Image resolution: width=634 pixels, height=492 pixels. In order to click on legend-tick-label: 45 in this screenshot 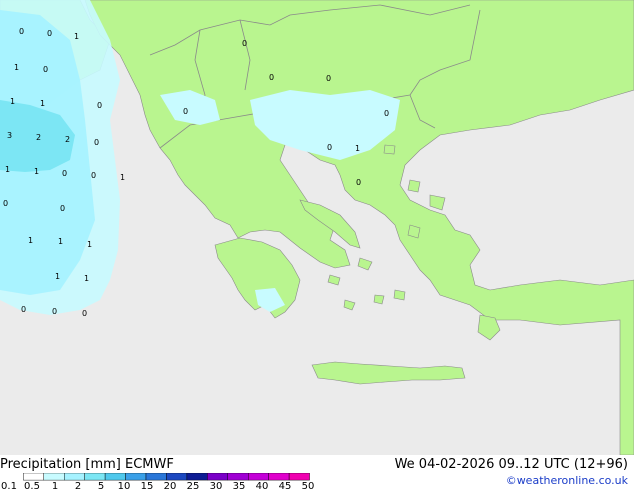, I will do `click(285, 486)`.